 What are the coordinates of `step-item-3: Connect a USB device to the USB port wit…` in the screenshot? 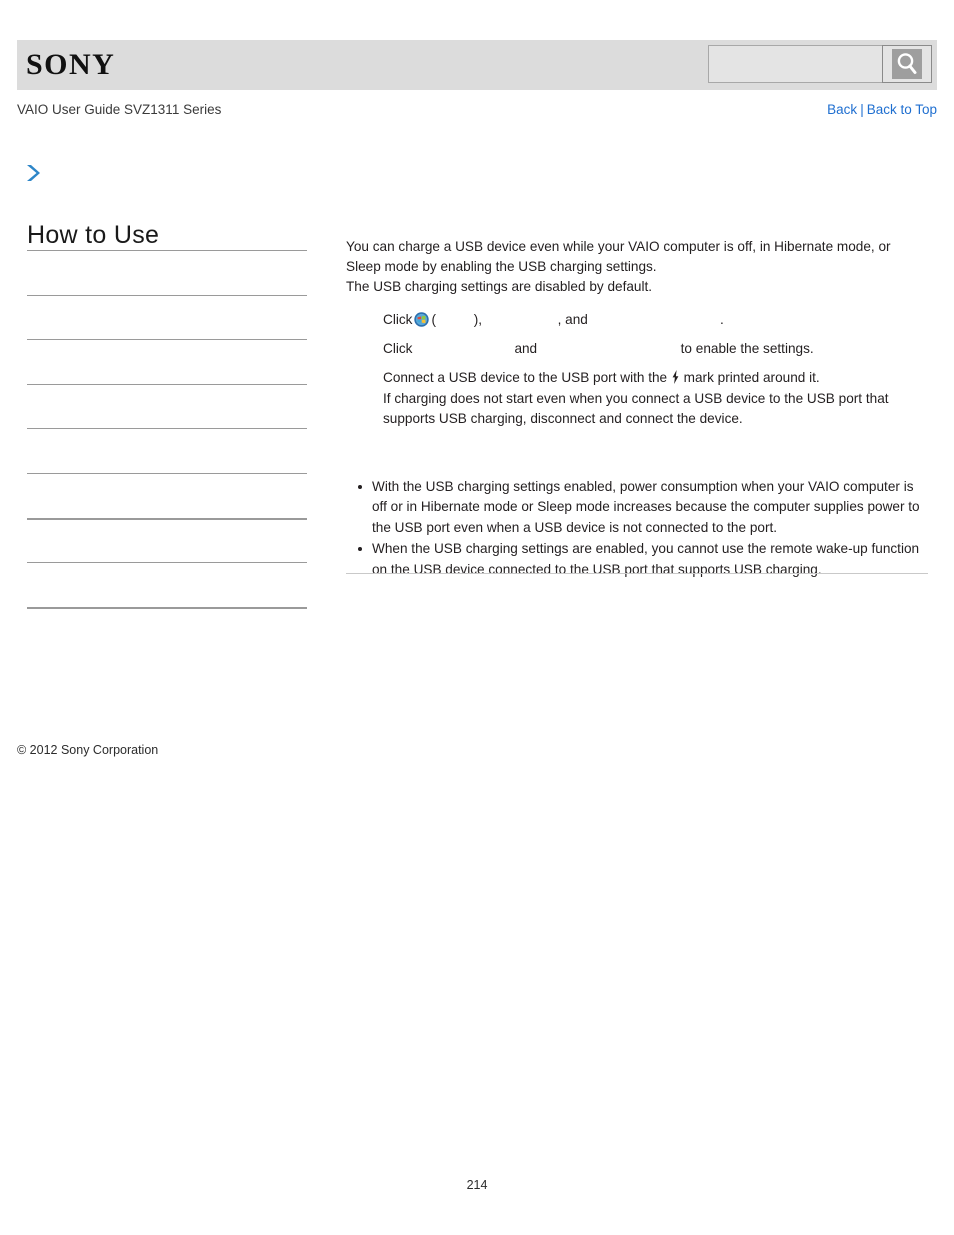 It's located at (657, 378).